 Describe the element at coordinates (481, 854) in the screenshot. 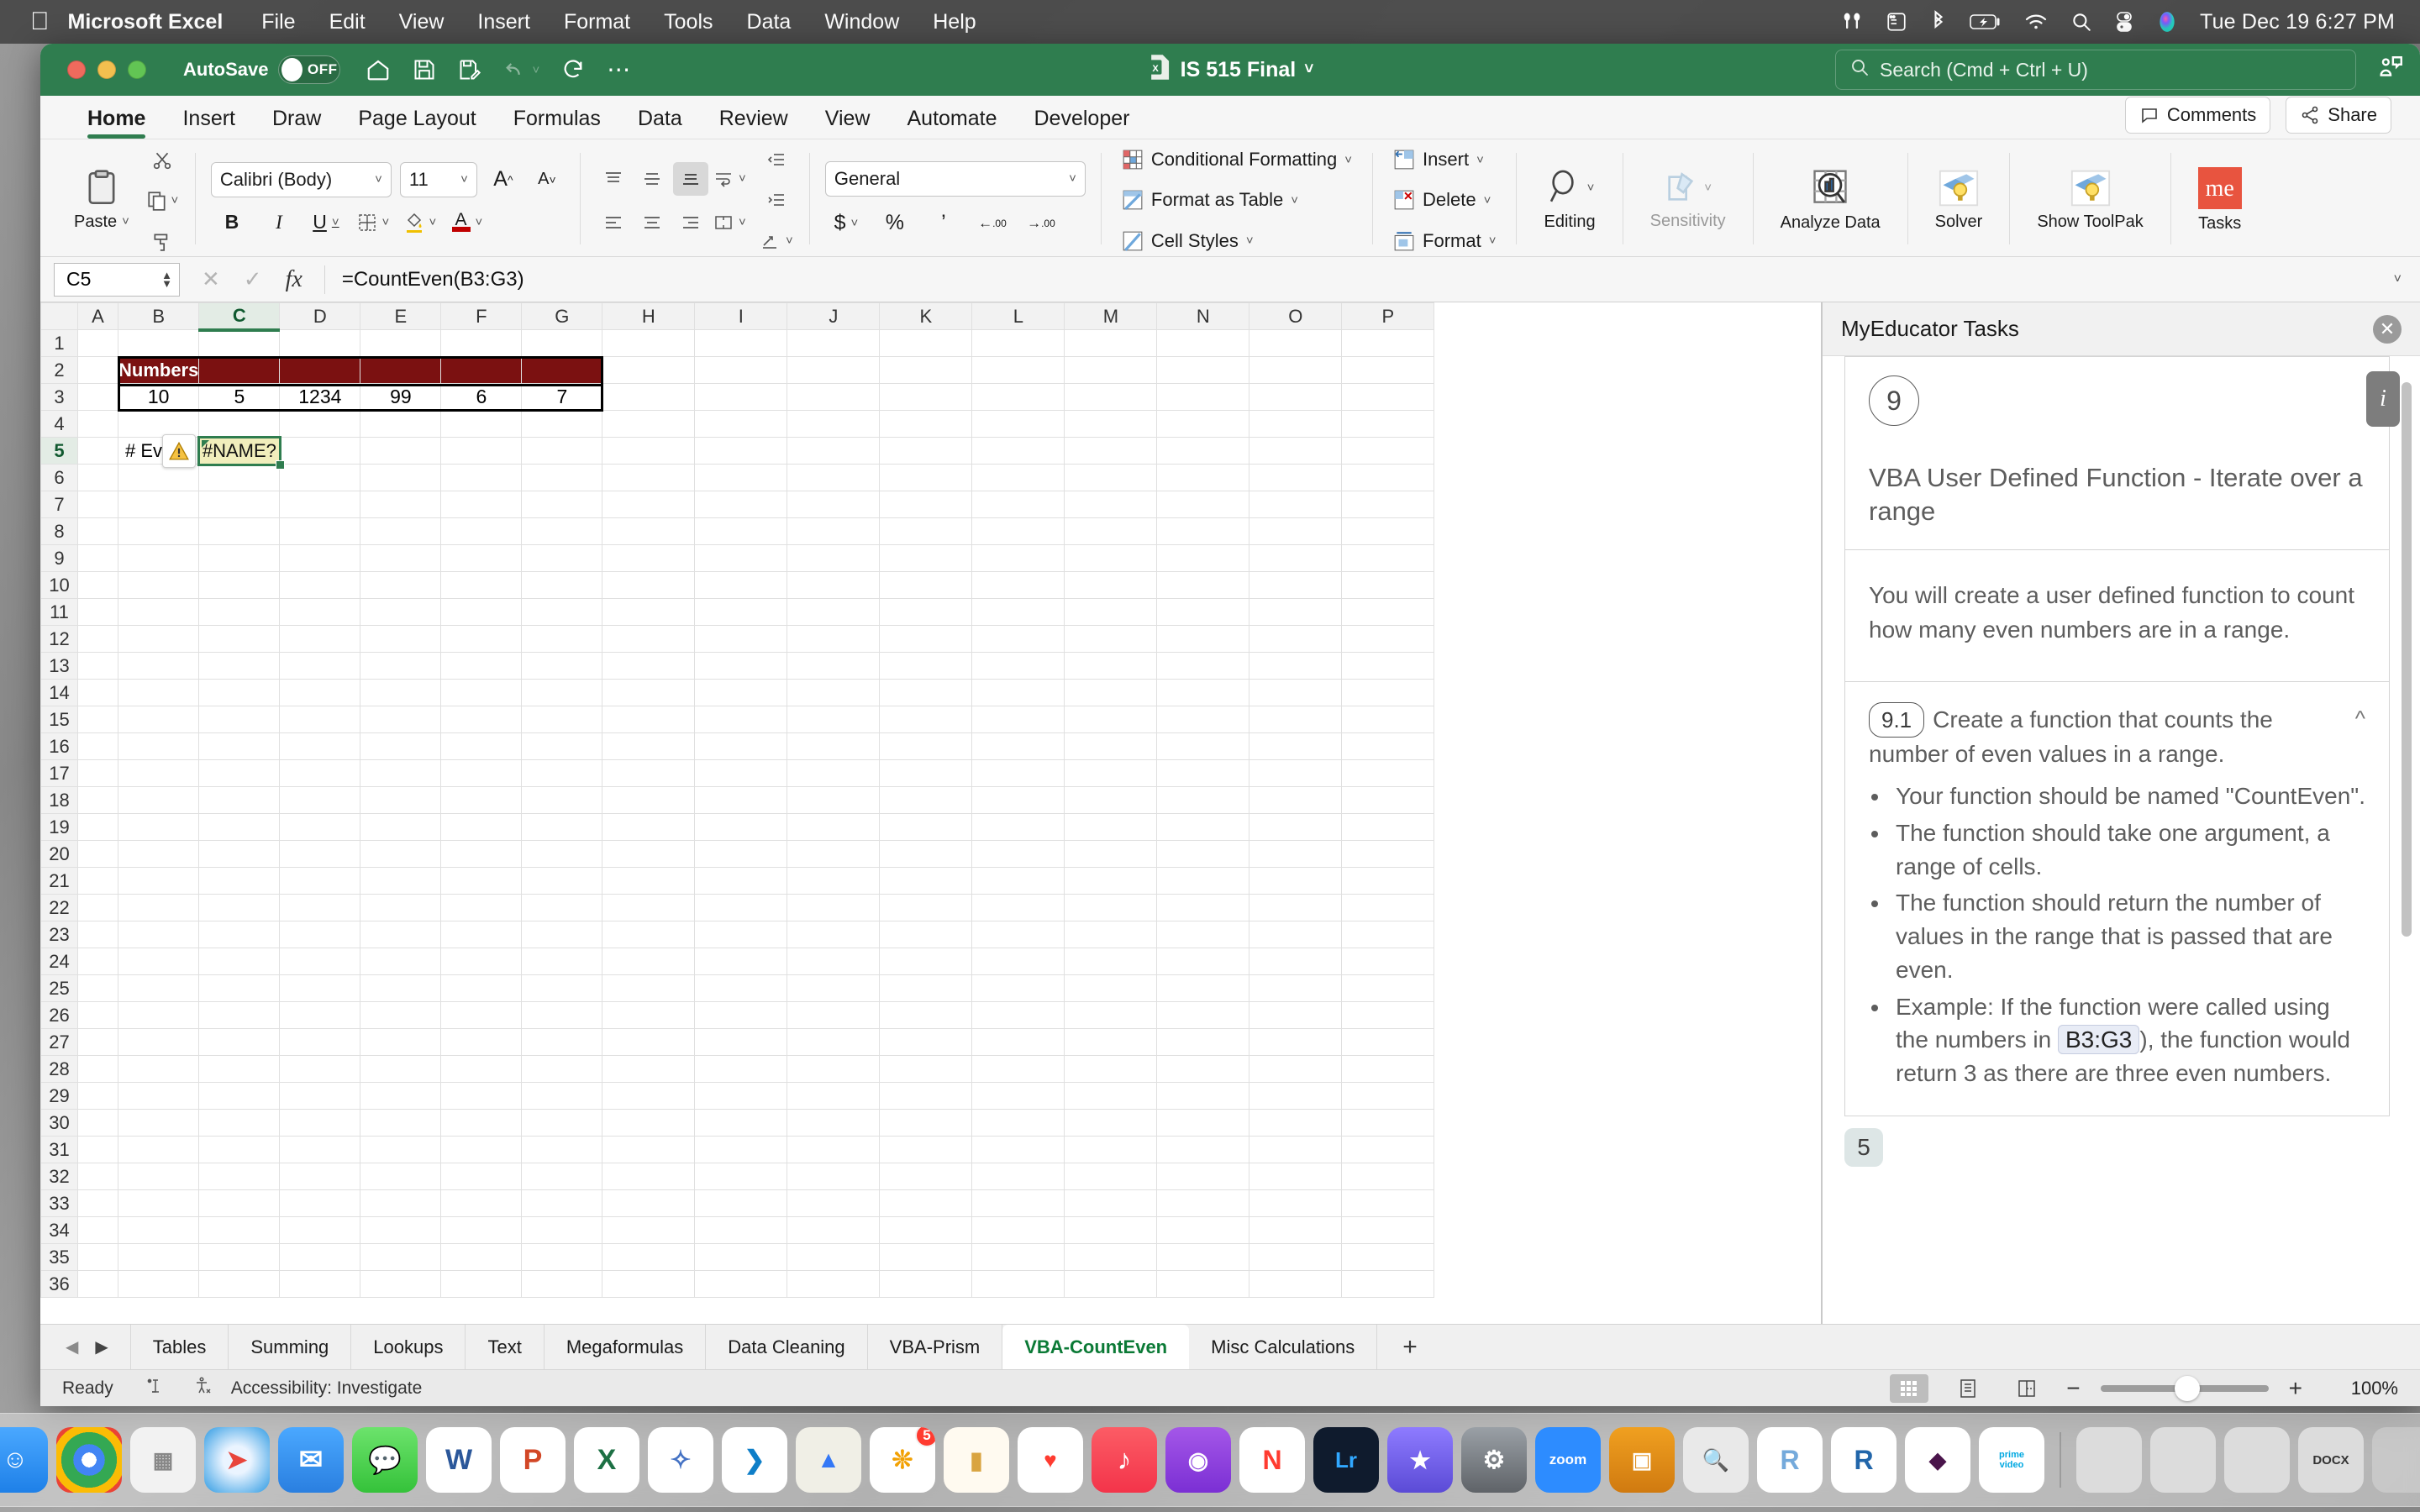

I see `cell-F20` at that location.